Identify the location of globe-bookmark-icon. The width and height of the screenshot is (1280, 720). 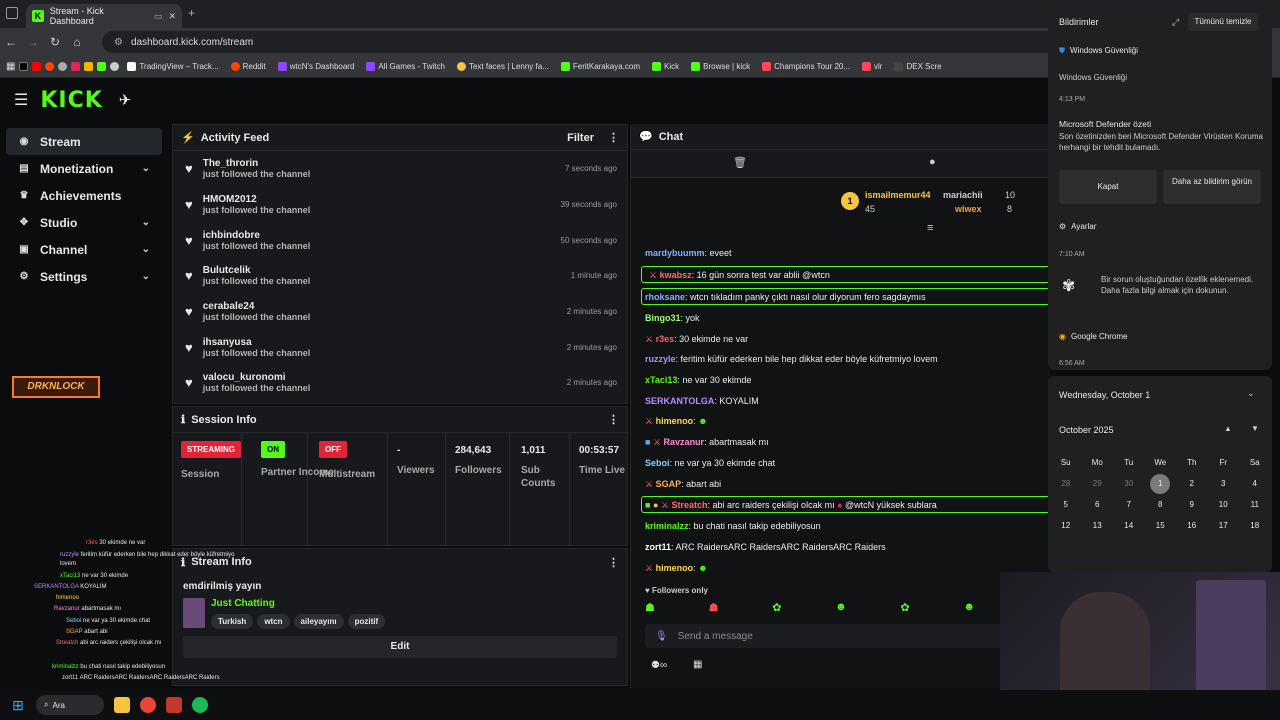
(63, 66).